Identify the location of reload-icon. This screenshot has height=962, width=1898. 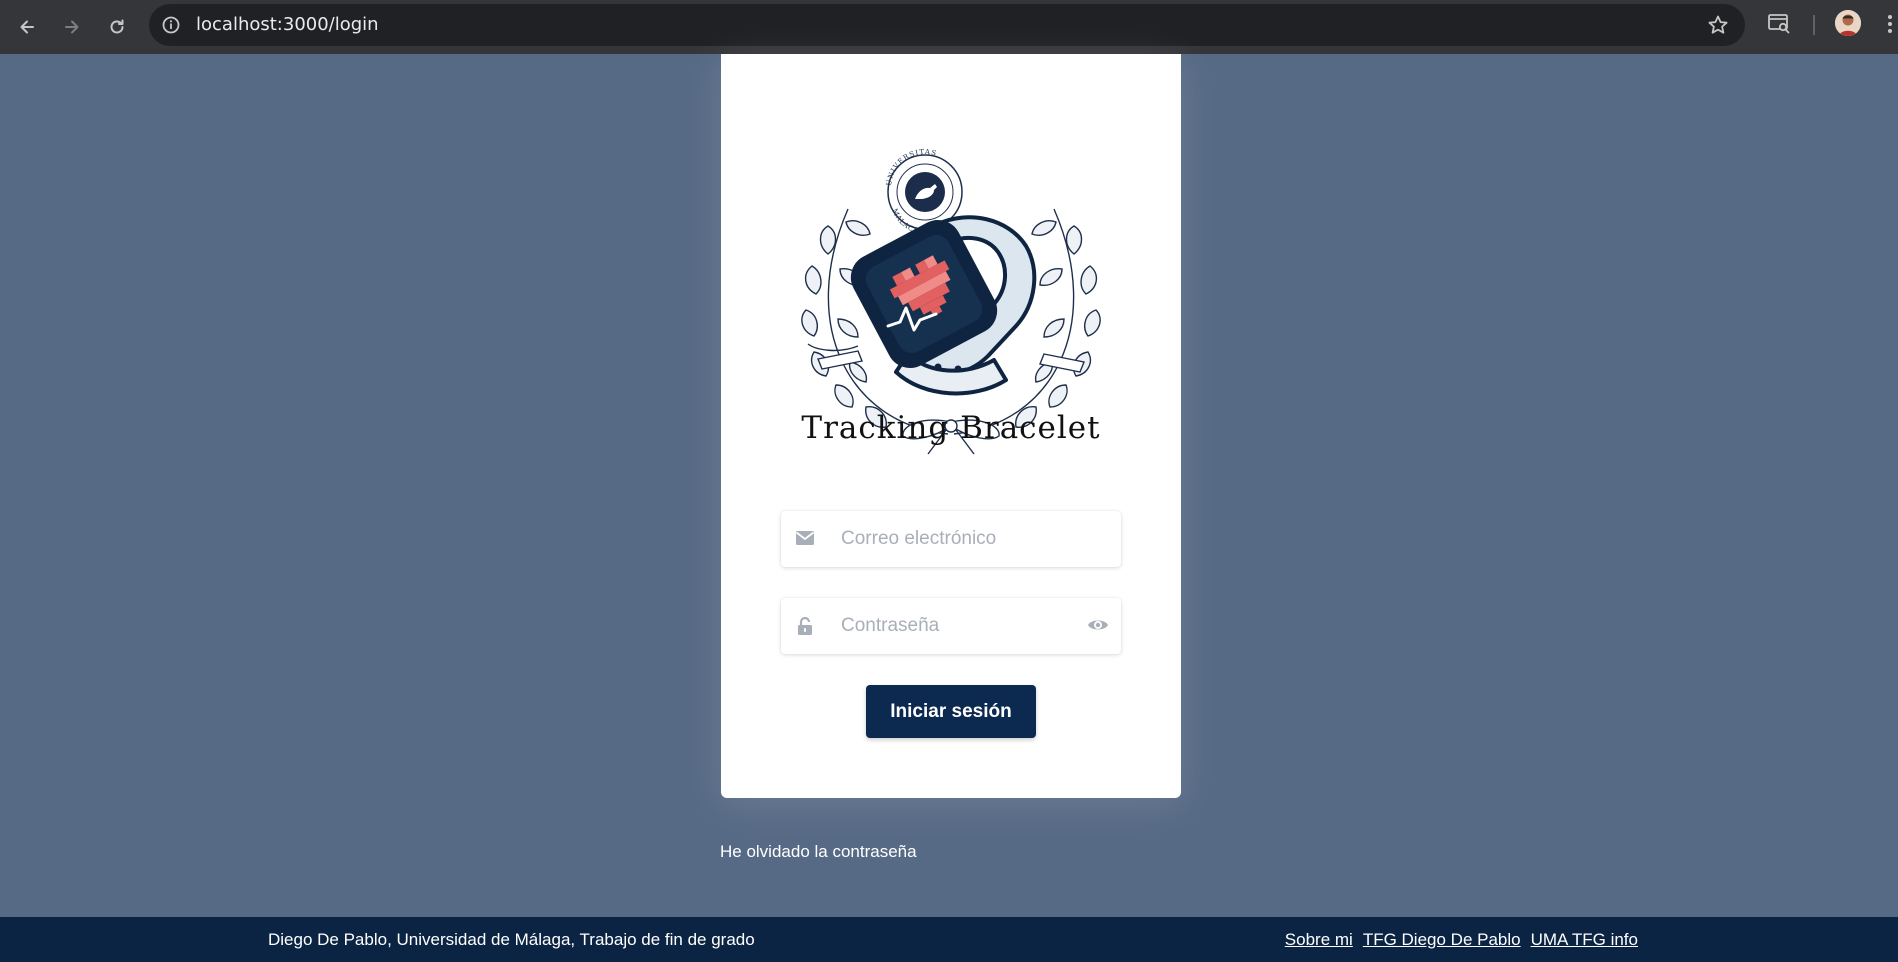
(117, 26).